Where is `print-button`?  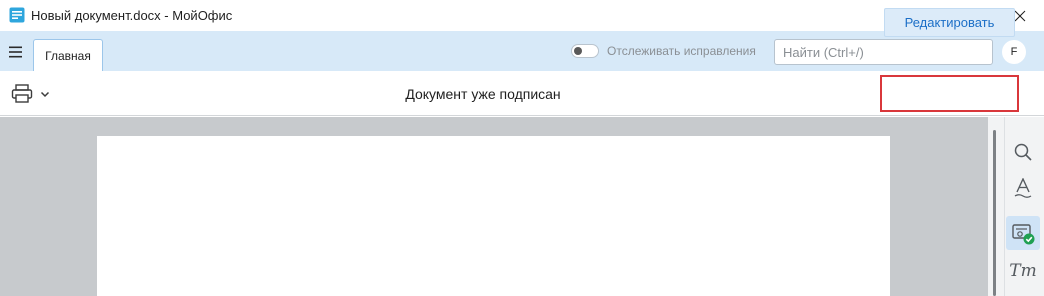
print-button is located at coordinates (31, 94).